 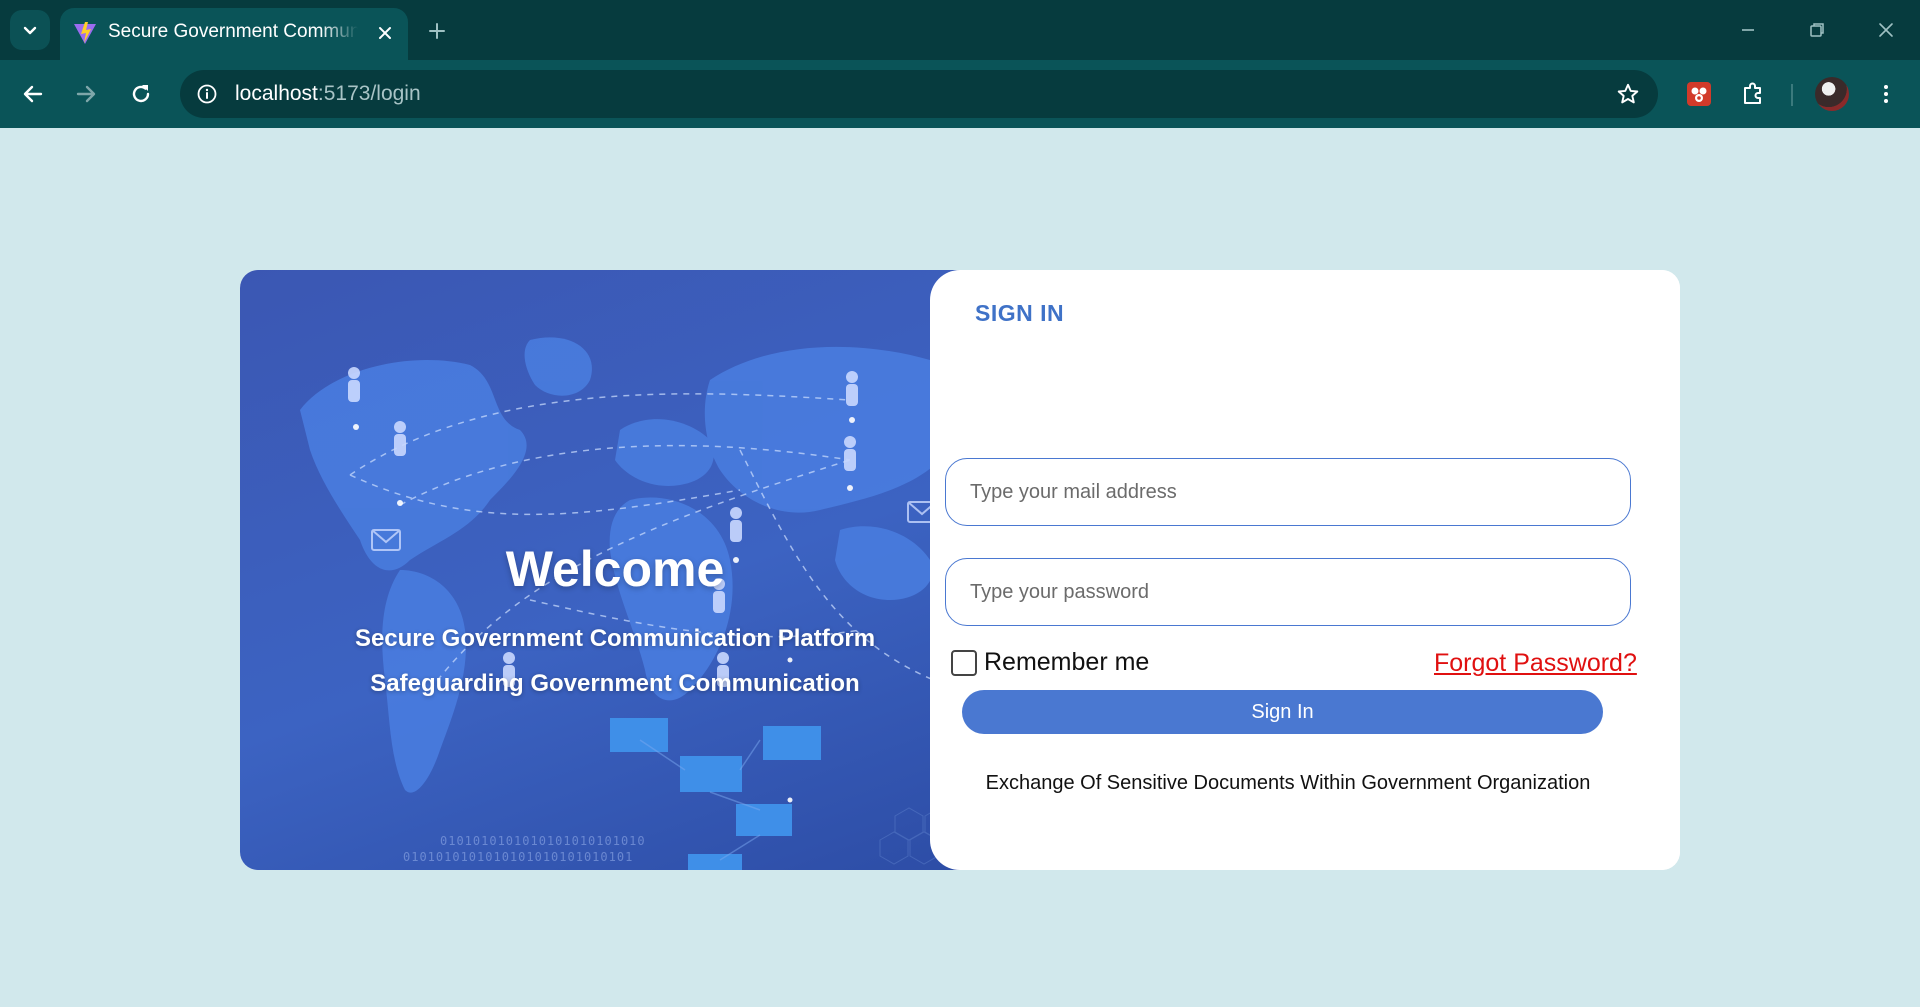 I want to click on chevron-down-icon, so click(x=30, y=30).